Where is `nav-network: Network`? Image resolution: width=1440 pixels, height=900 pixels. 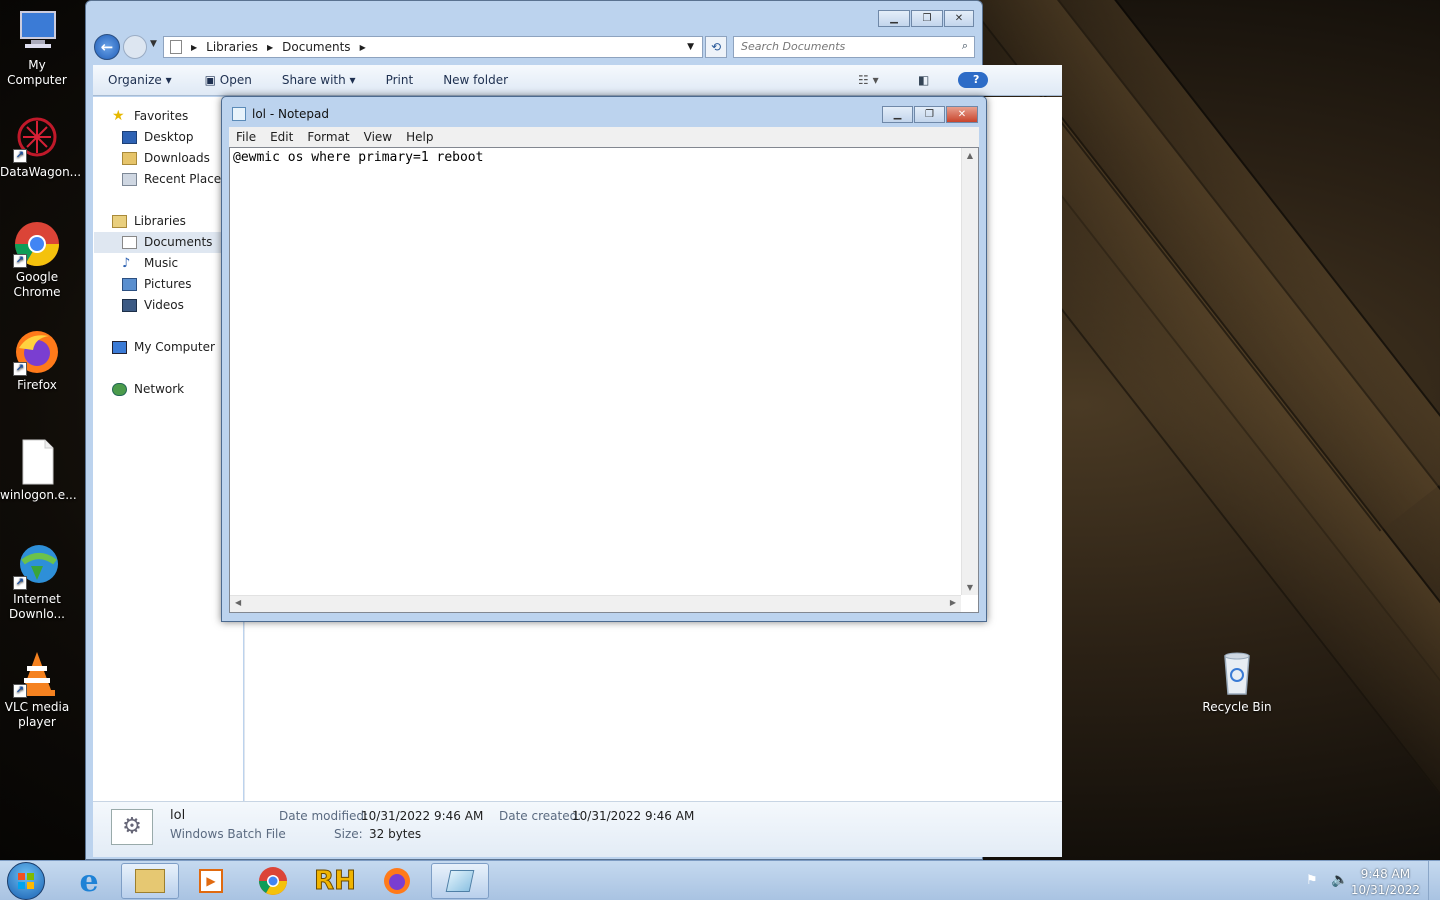 nav-network: Network is located at coordinates (148, 389).